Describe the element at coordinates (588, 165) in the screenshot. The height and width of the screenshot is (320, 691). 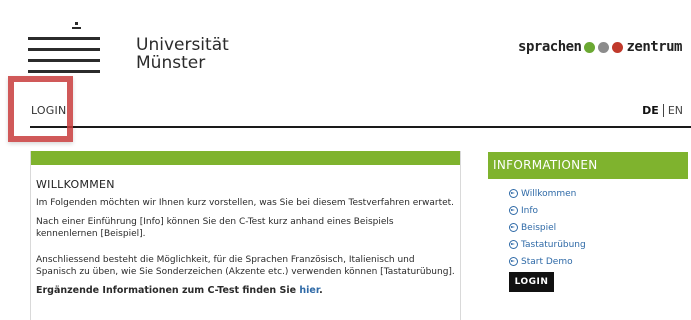
I see `sidebar-title: INFORMATIONEN` at that location.